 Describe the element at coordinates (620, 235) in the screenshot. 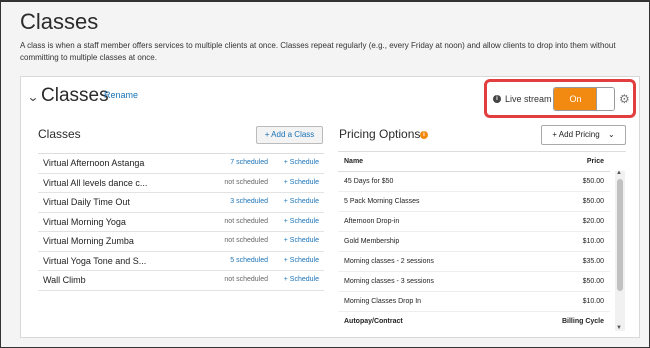

I see `scroll-thumb` at that location.